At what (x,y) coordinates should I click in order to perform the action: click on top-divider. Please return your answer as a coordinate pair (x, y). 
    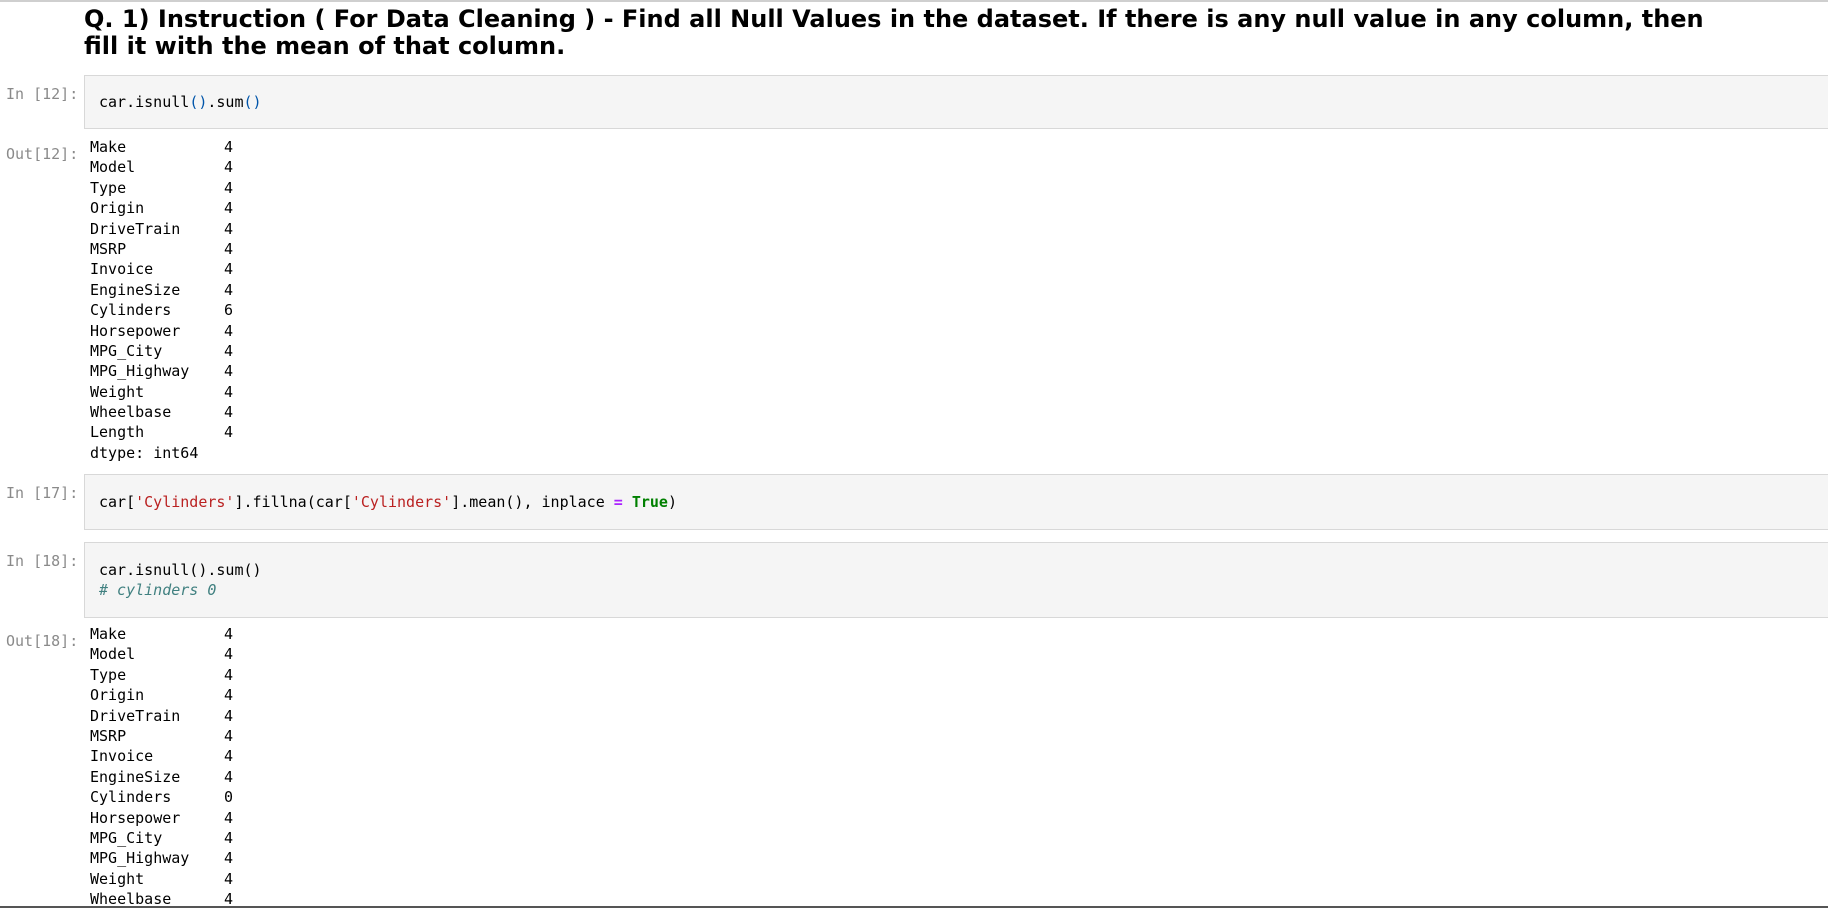
    Looking at the image, I should click on (914, 1).